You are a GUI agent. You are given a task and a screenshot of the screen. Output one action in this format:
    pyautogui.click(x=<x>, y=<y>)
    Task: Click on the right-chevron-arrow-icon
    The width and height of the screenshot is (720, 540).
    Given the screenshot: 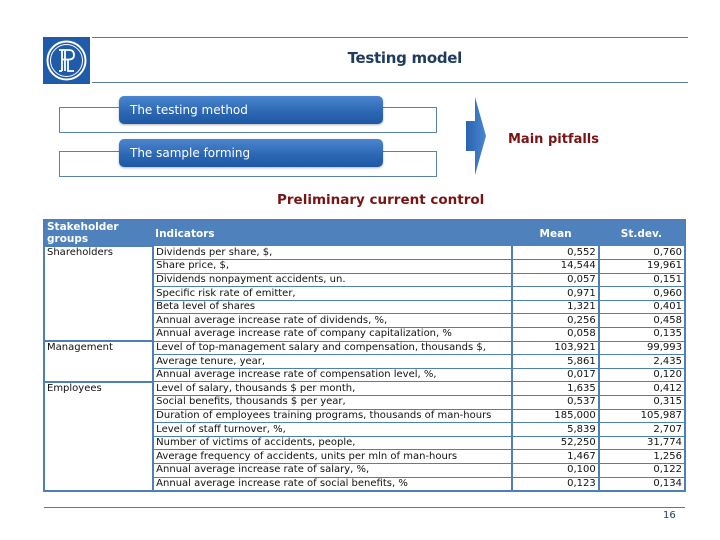 What is the action you would take?
    pyautogui.click(x=477, y=138)
    